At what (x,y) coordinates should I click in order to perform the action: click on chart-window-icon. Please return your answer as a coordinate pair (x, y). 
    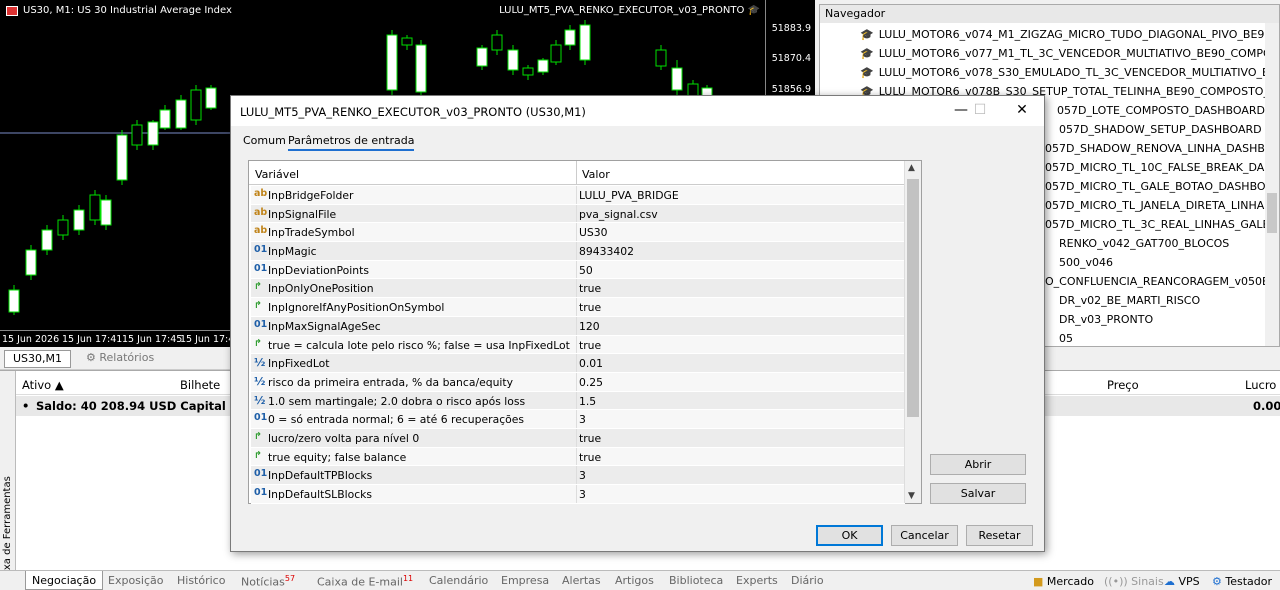
    Looking at the image, I should click on (12, 10).